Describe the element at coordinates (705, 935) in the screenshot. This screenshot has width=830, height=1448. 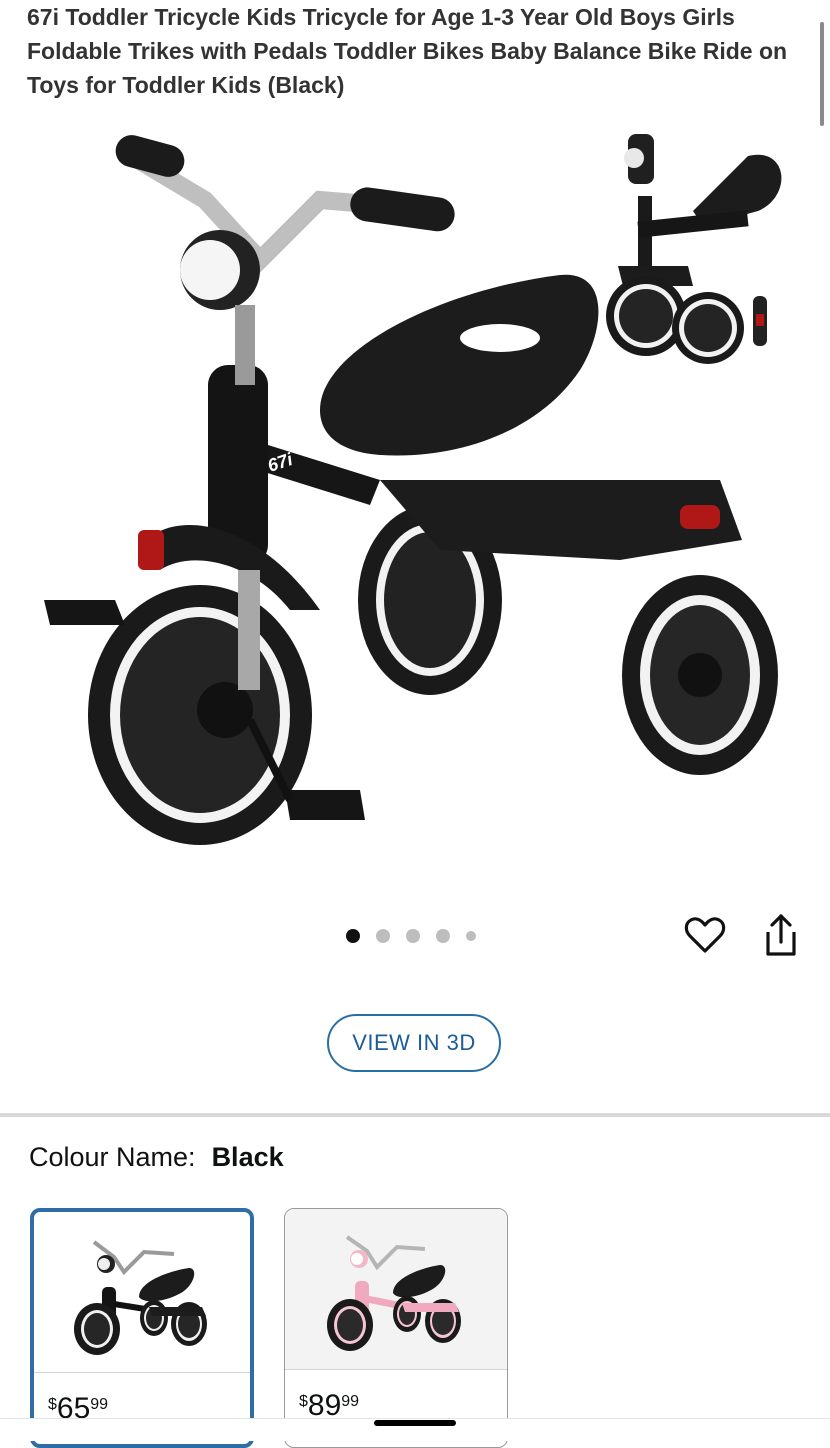
I see `heart-icon` at that location.